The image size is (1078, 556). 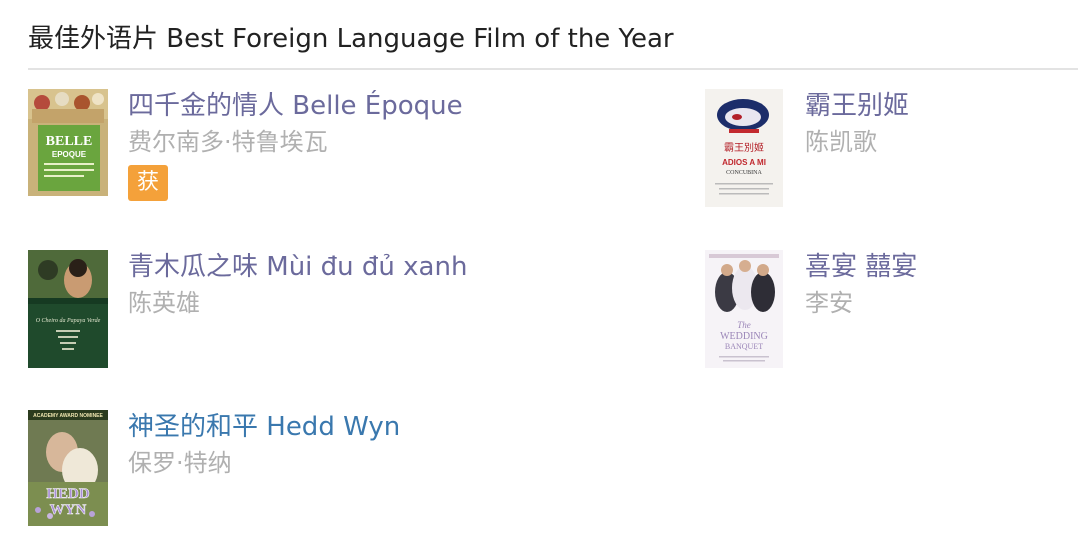 What do you see at coordinates (861, 267) in the screenshot?
I see `film-title: 喜宴 囍宴` at bounding box center [861, 267].